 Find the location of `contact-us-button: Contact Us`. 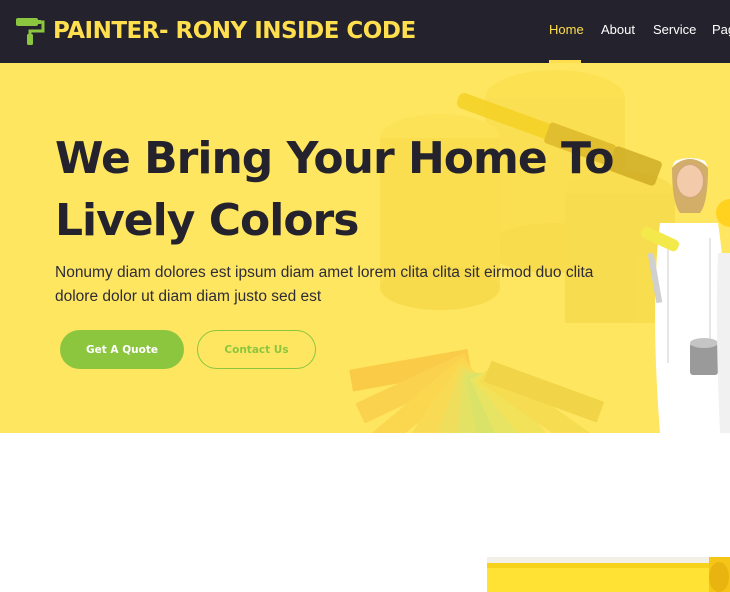

contact-us-button: Contact Us is located at coordinates (256, 349).